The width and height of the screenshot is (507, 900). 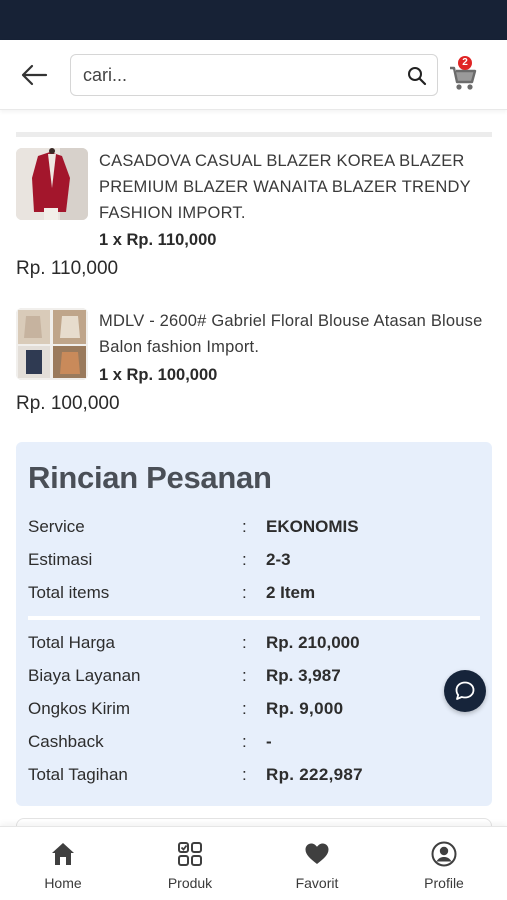 What do you see at coordinates (69, 592) in the screenshot?
I see `row-label: Total items` at bounding box center [69, 592].